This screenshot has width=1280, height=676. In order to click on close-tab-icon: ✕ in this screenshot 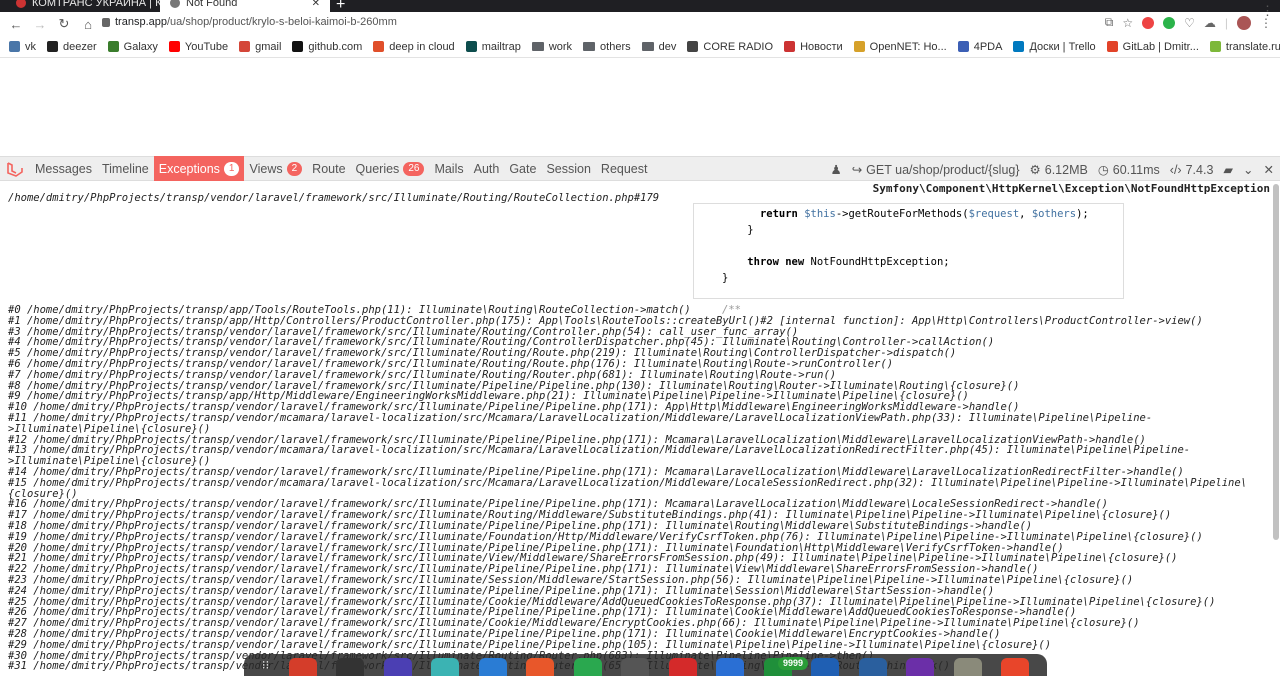, I will do `click(316, 4)`.